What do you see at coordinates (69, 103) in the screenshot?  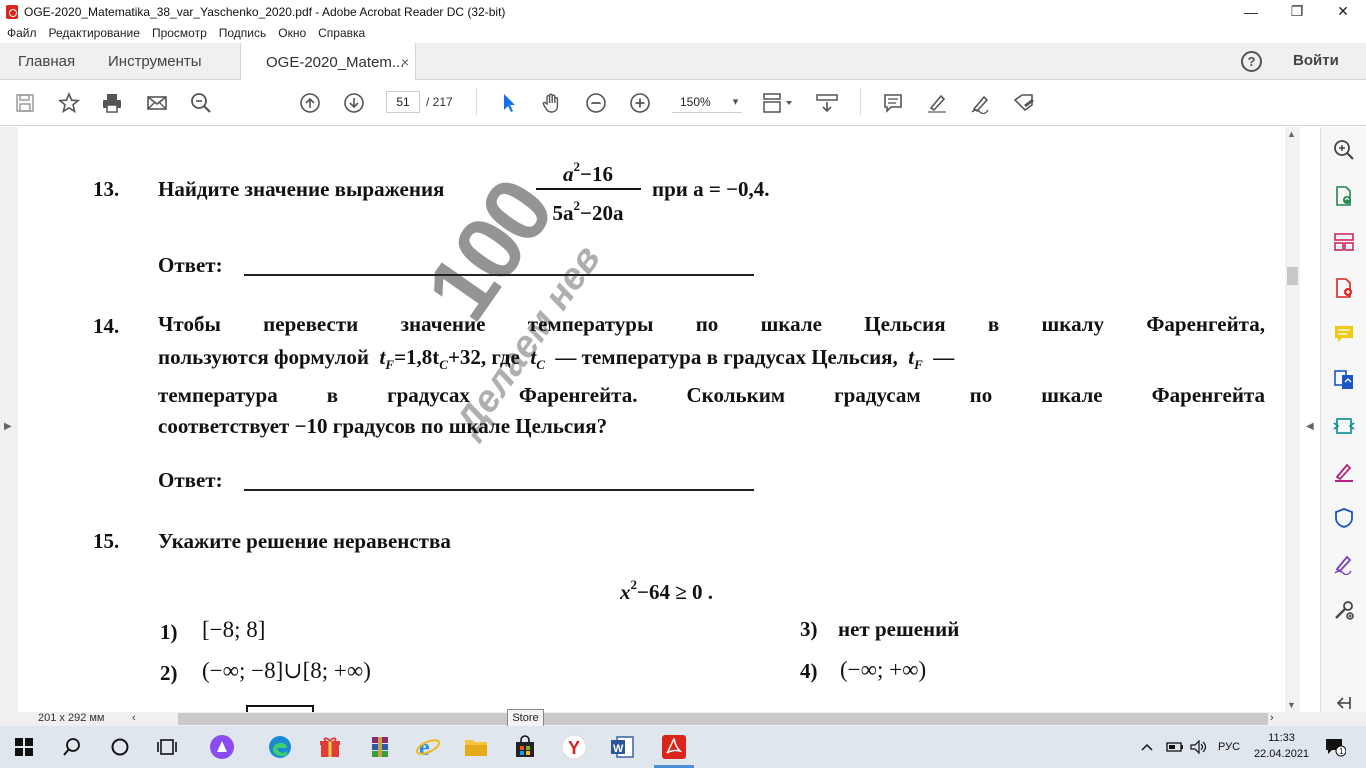 I see `bookmark-star-icon` at bounding box center [69, 103].